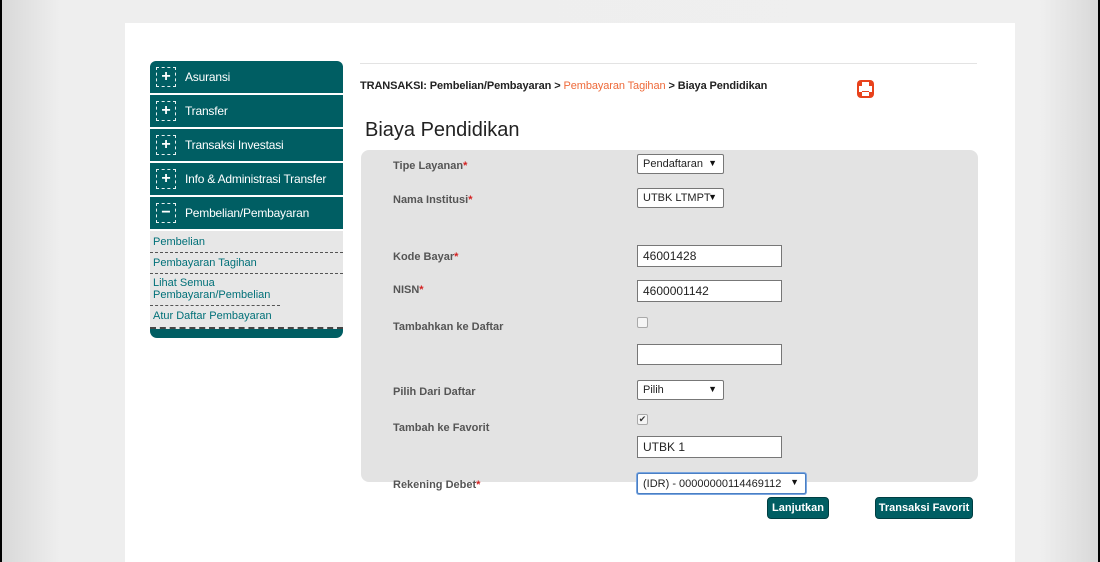 This screenshot has width=1100, height=562. I want to click on label-tambahkan-ke-daftar: Tambahkan ke Daftar, so click(448, 327).